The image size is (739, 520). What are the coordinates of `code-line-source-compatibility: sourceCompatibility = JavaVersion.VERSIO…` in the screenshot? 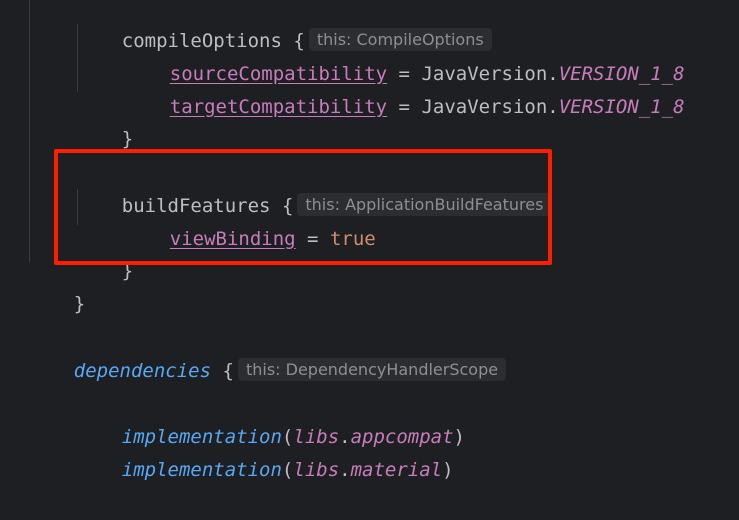 It's located at (404, 55).